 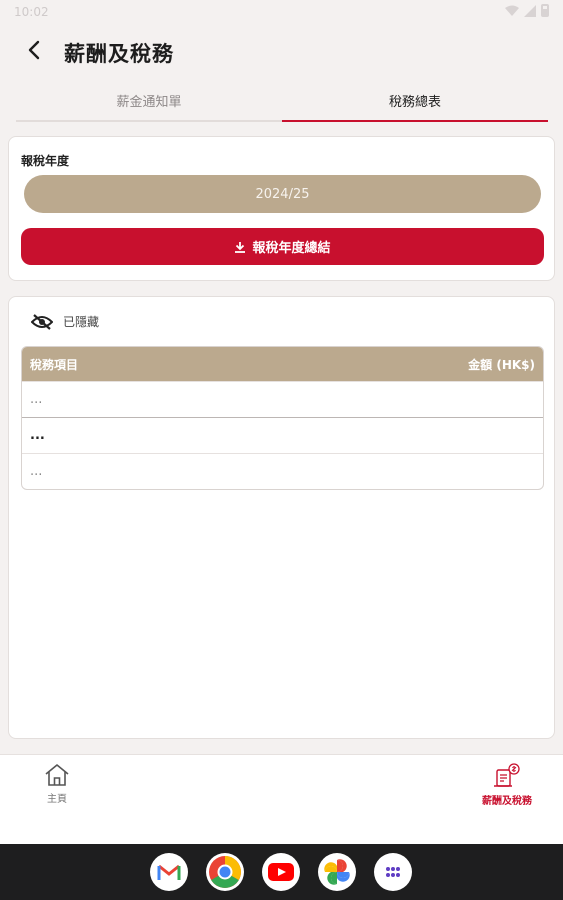 I want to click on tax-year-summary-button: 報稅年度總結, so click(x=282, y=246).